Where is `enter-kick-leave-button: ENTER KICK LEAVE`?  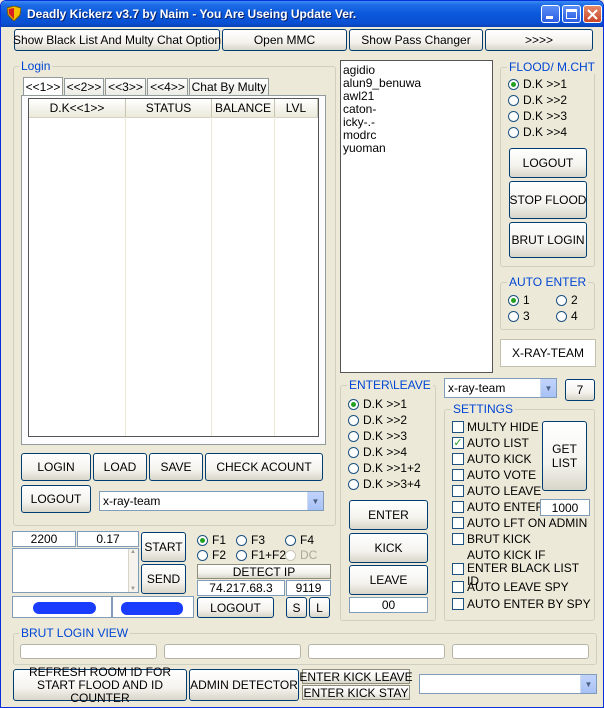
enter-kick-leave-button: ENTER KICK LEAVE is located at coordinates (356, 676).